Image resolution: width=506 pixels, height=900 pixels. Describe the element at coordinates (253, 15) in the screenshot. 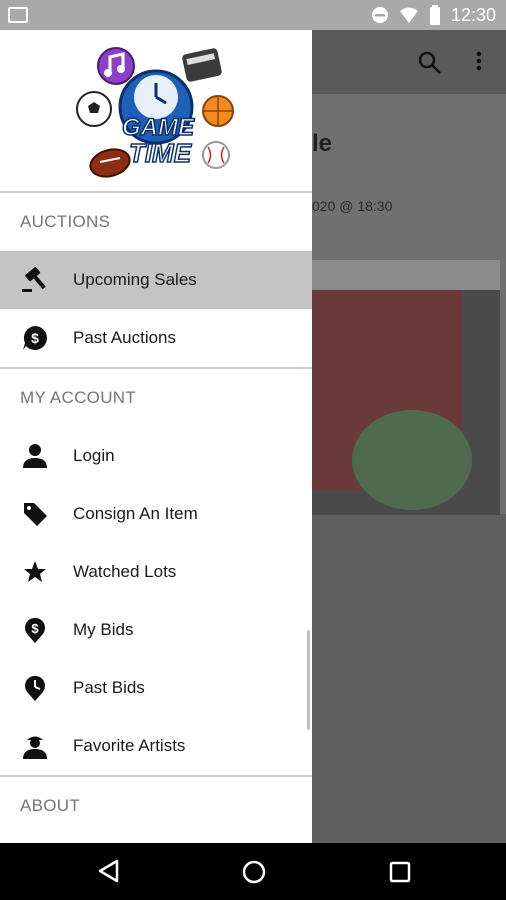

I see `status-bar: 12:30` at that location.